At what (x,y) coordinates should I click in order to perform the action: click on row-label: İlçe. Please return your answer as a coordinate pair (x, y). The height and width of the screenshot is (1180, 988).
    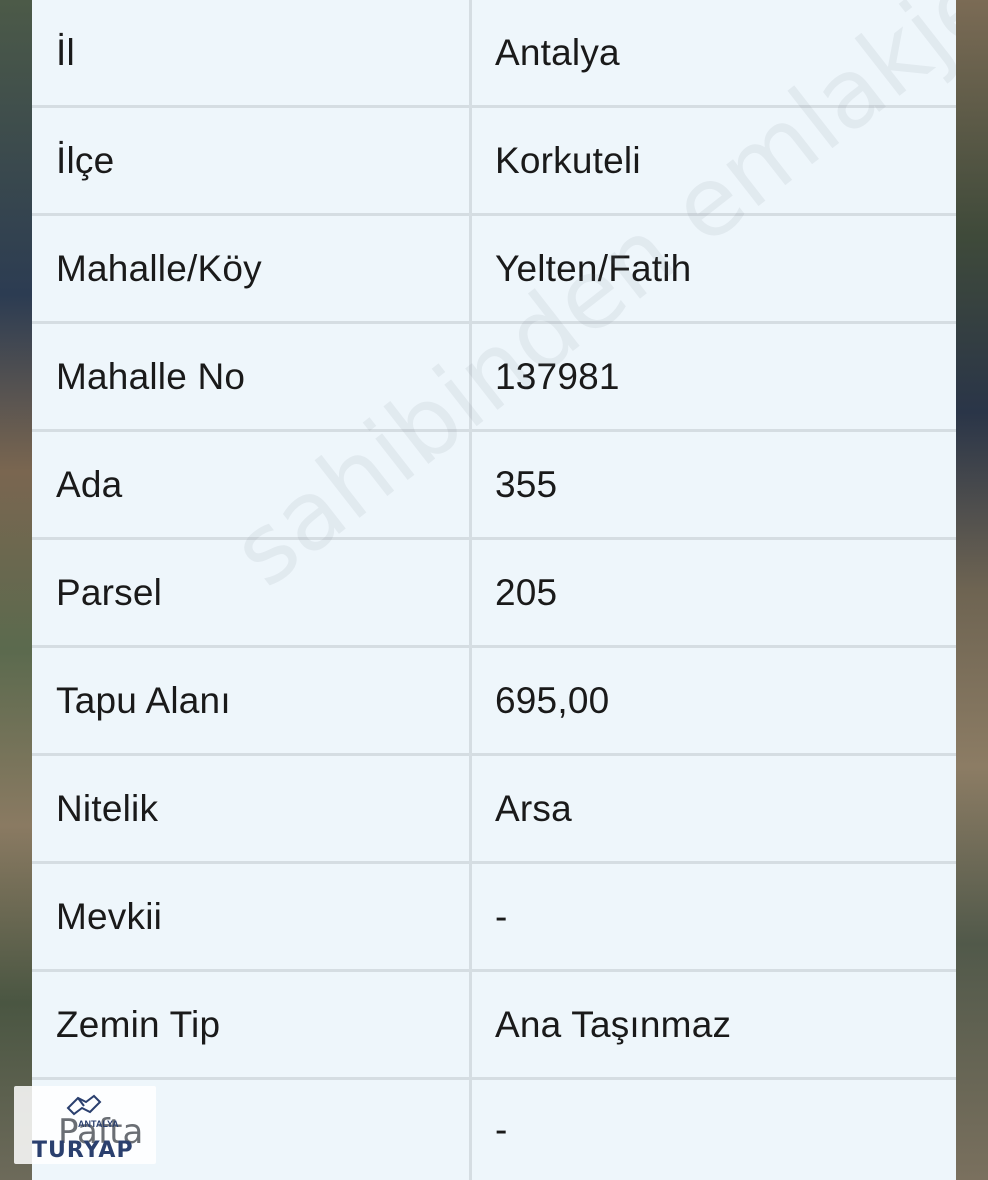
    Looking at the image, I should click on (250, 160).